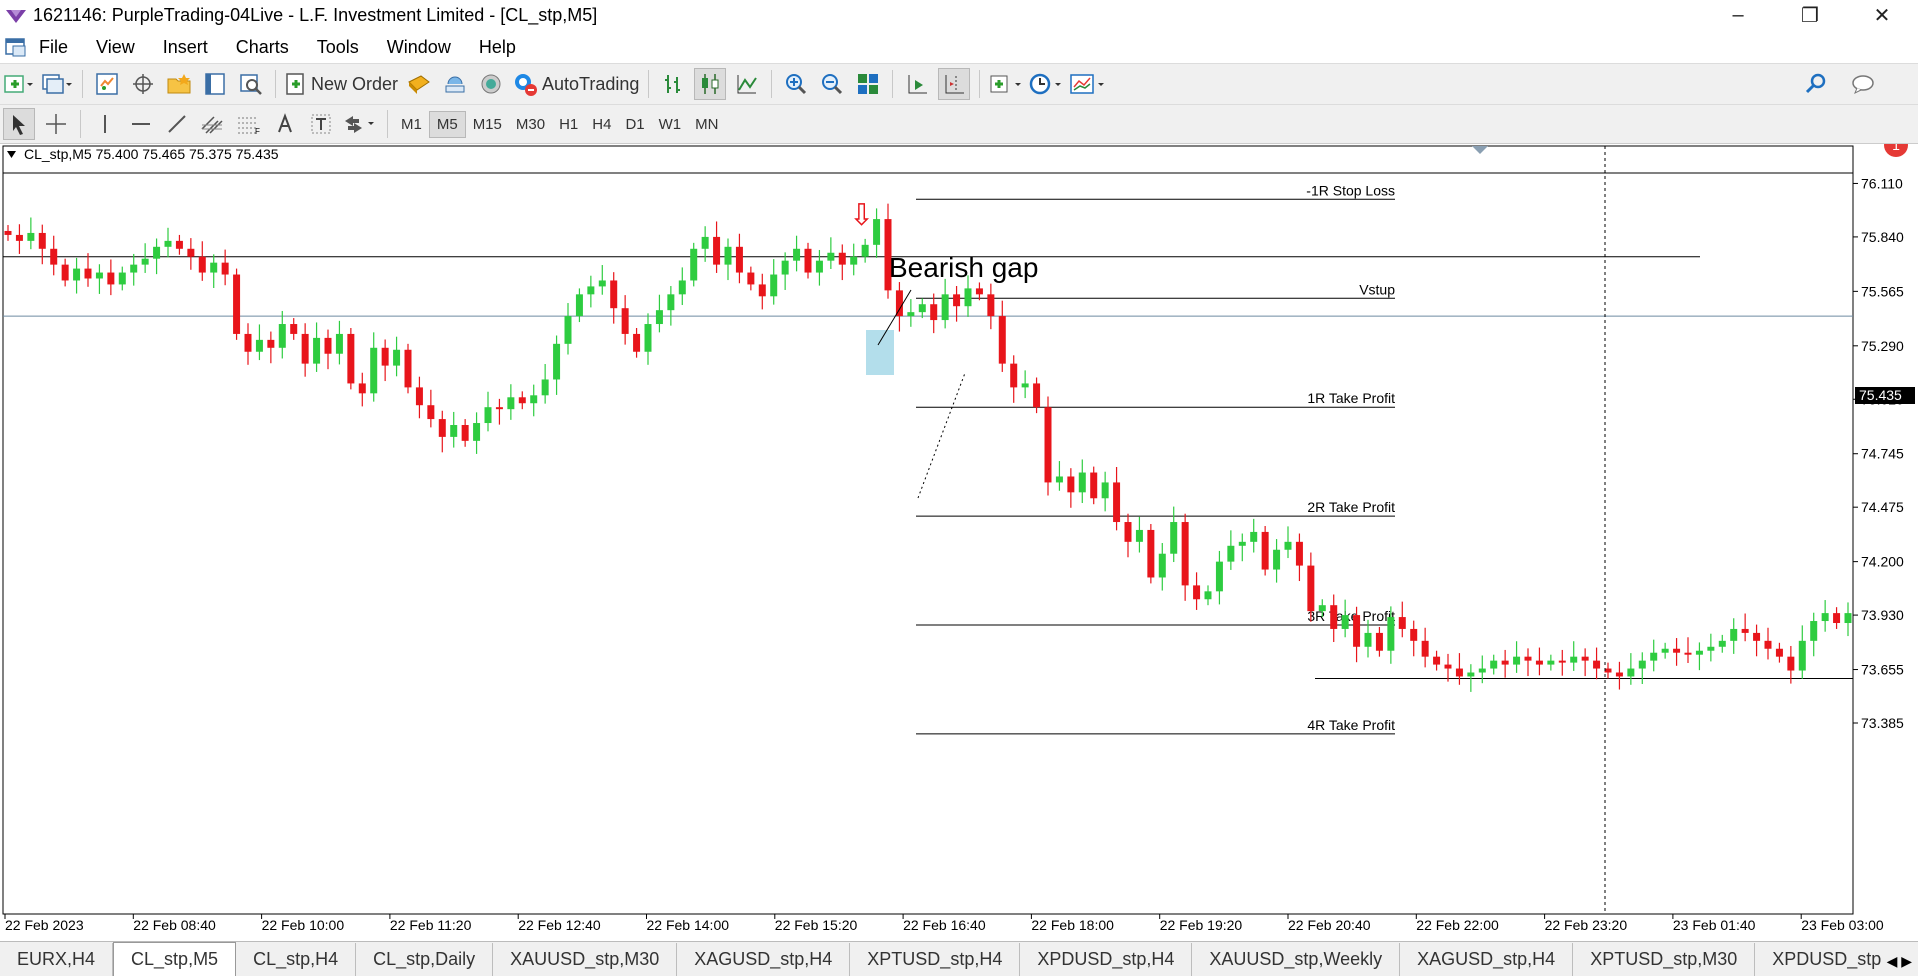 Image resolution: width=1918 pixels, height=976 pixels. What do you see at coordinates (179, 84) in the screenshot?
I see `navigator-button` at bounding box center [179, 84].